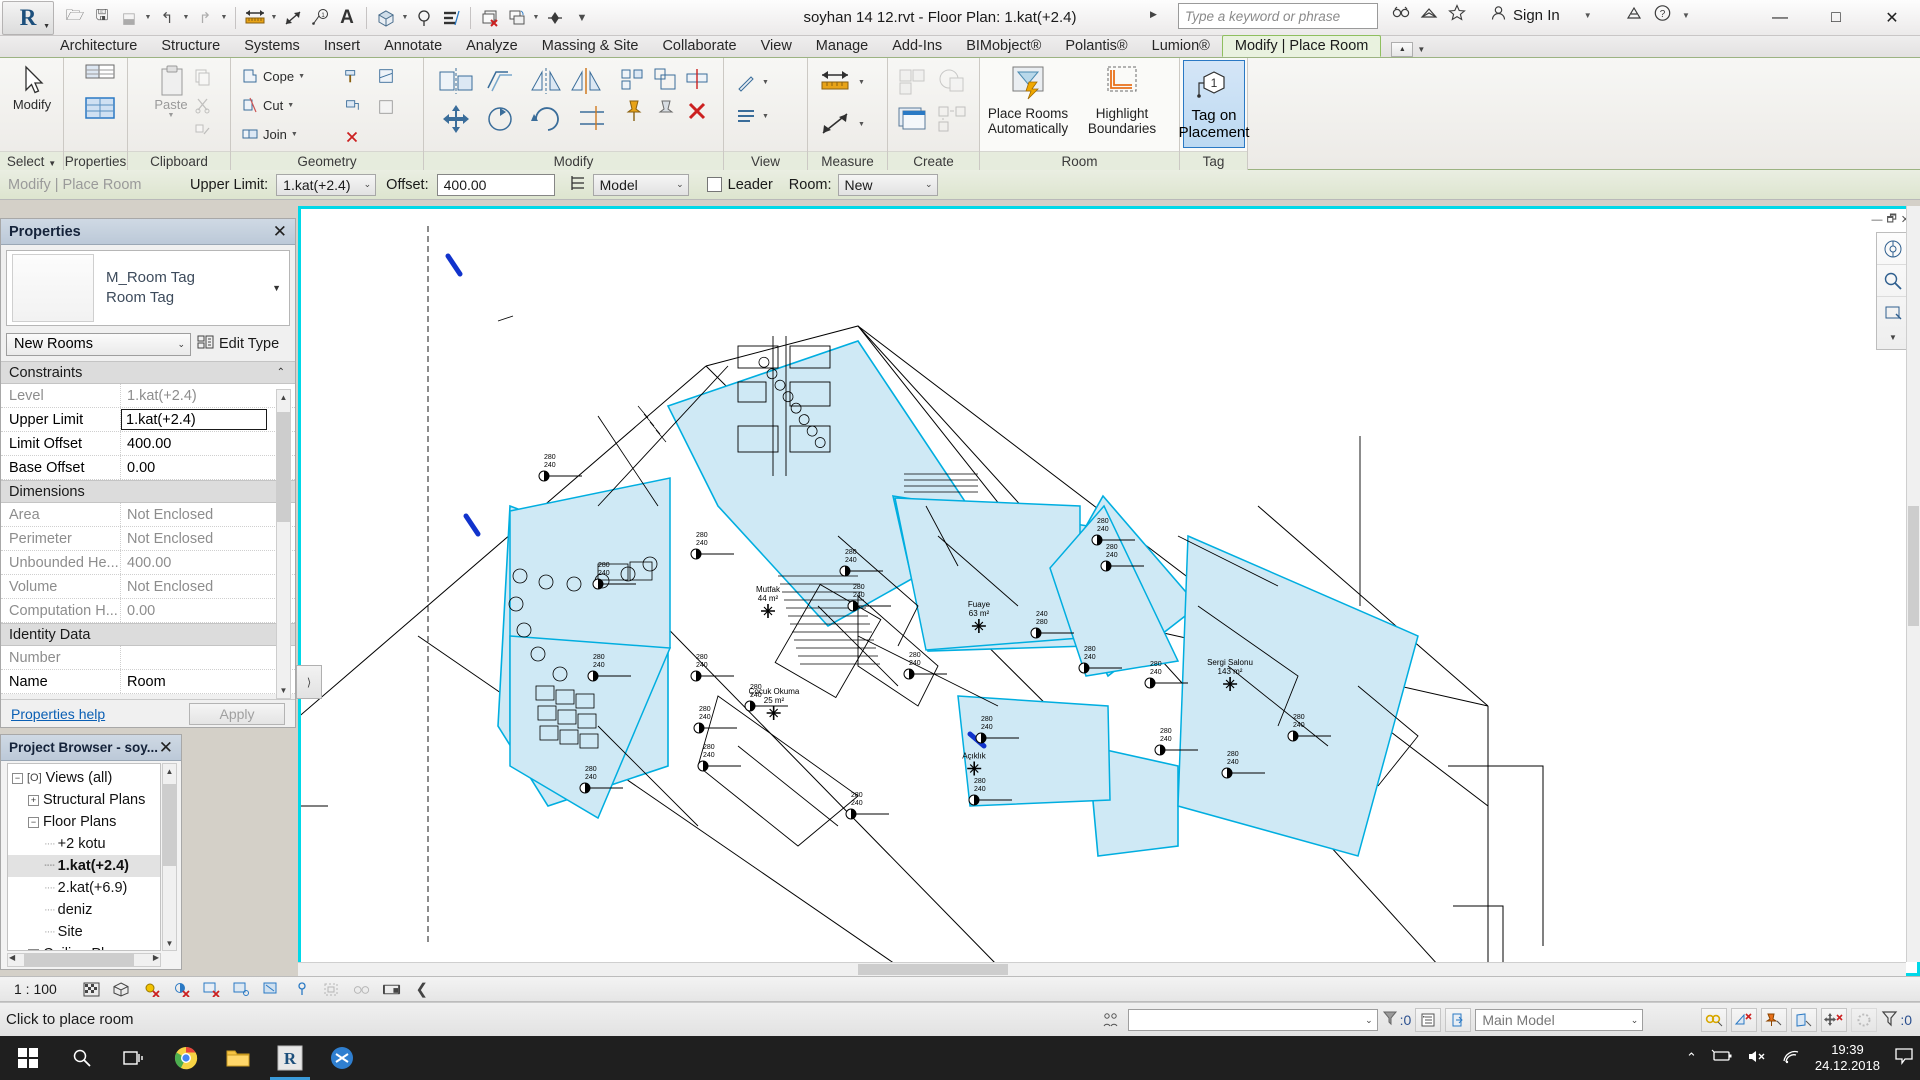  What do you see at coordinates (697, 111) in the screenshot?
I see `delete-button` at bounding box center [697, 111].